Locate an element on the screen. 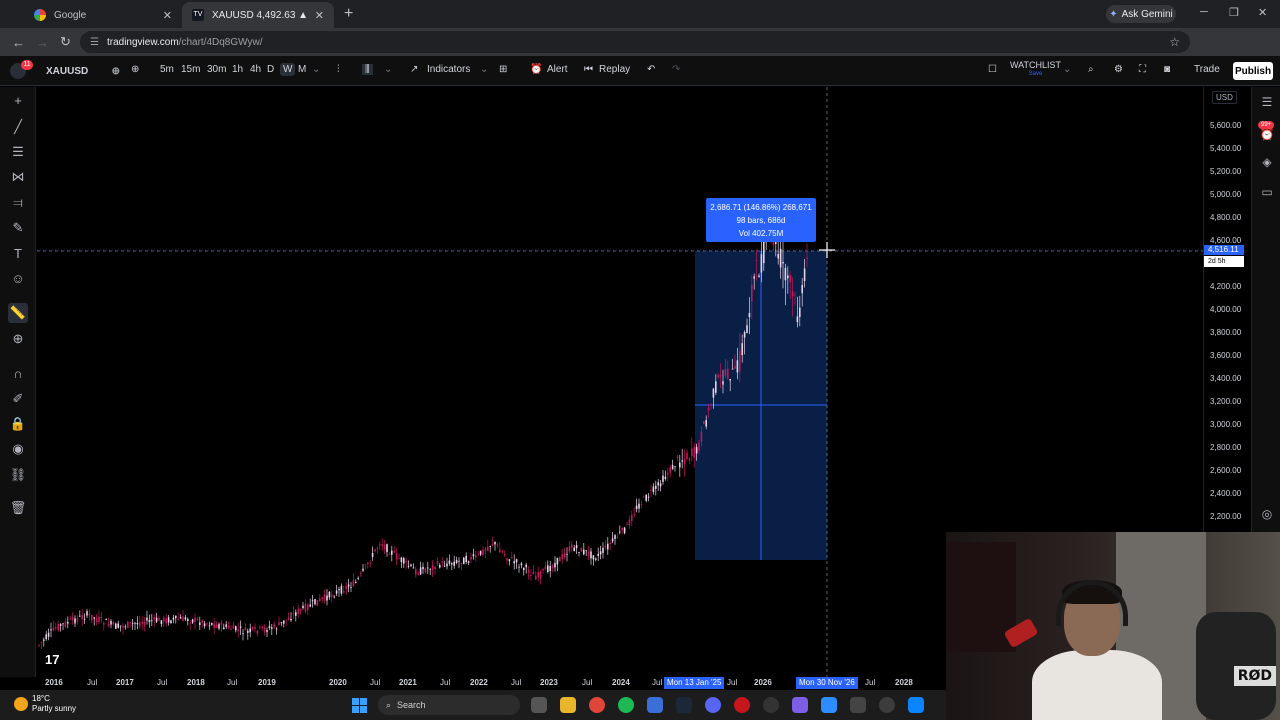 The height and width of the screenshot is (720, 1280). trendline-icon: ╱ is located at coordinates (18, 127).